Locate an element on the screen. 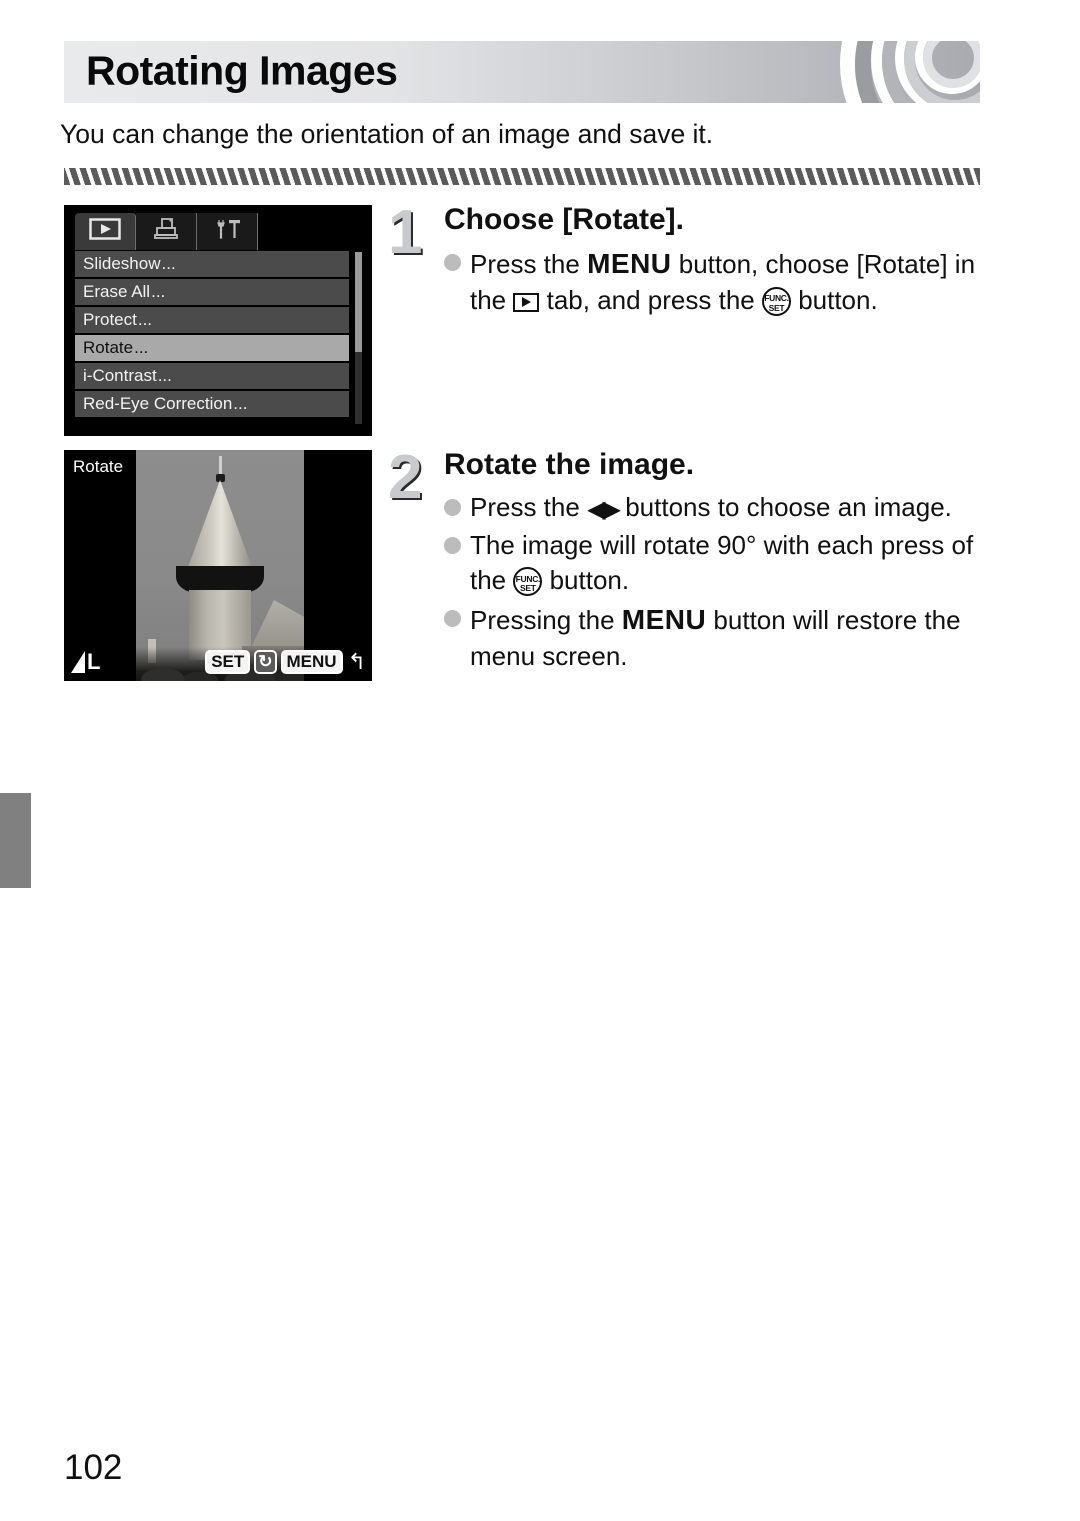 This screenshot has height=1521, width=1080. camera-rotate-screenshot: Rotate L SET ↻ MENU ↰ is located at coordinates (218, 565).